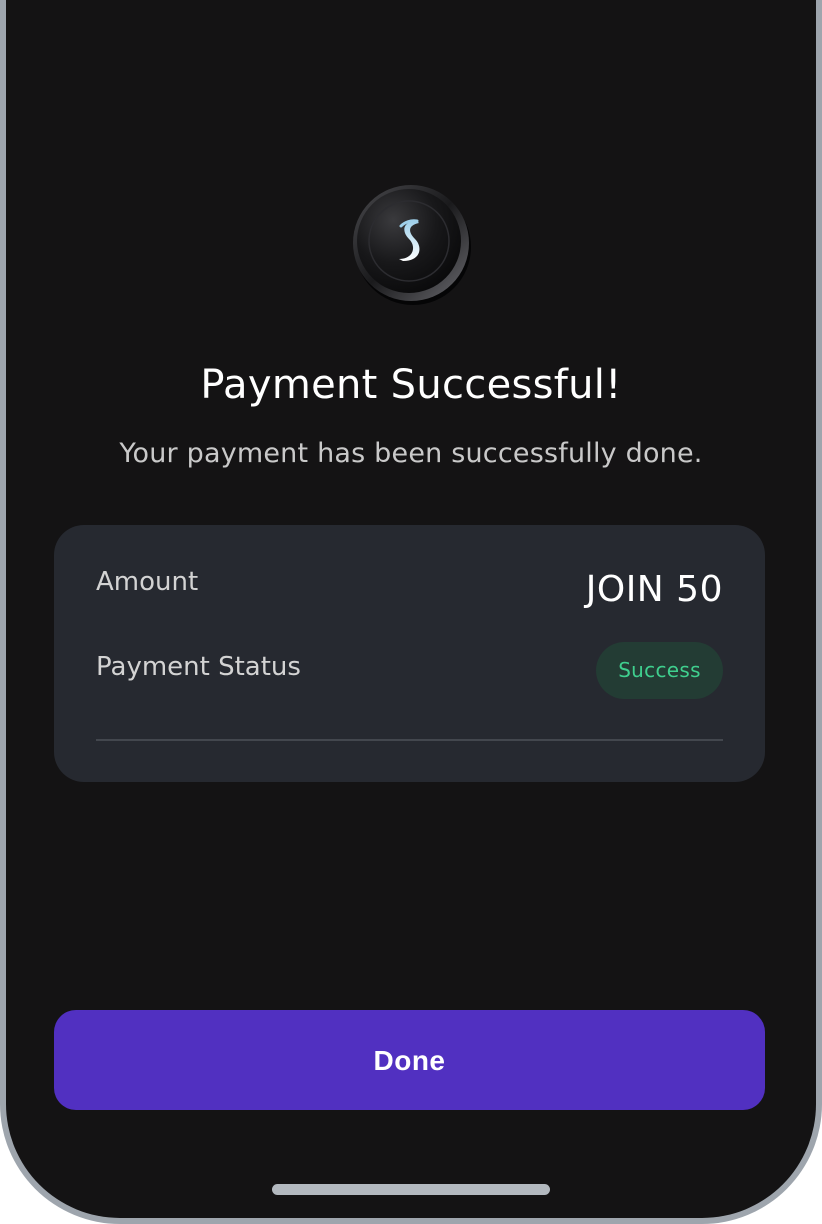  What do you see at coordinates (409, 740) in the screenshot?
I see `divider` at bounding box center [409, 740].